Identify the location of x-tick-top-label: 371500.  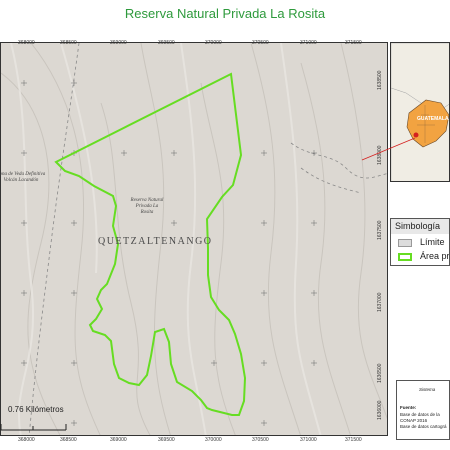
(353, 43).